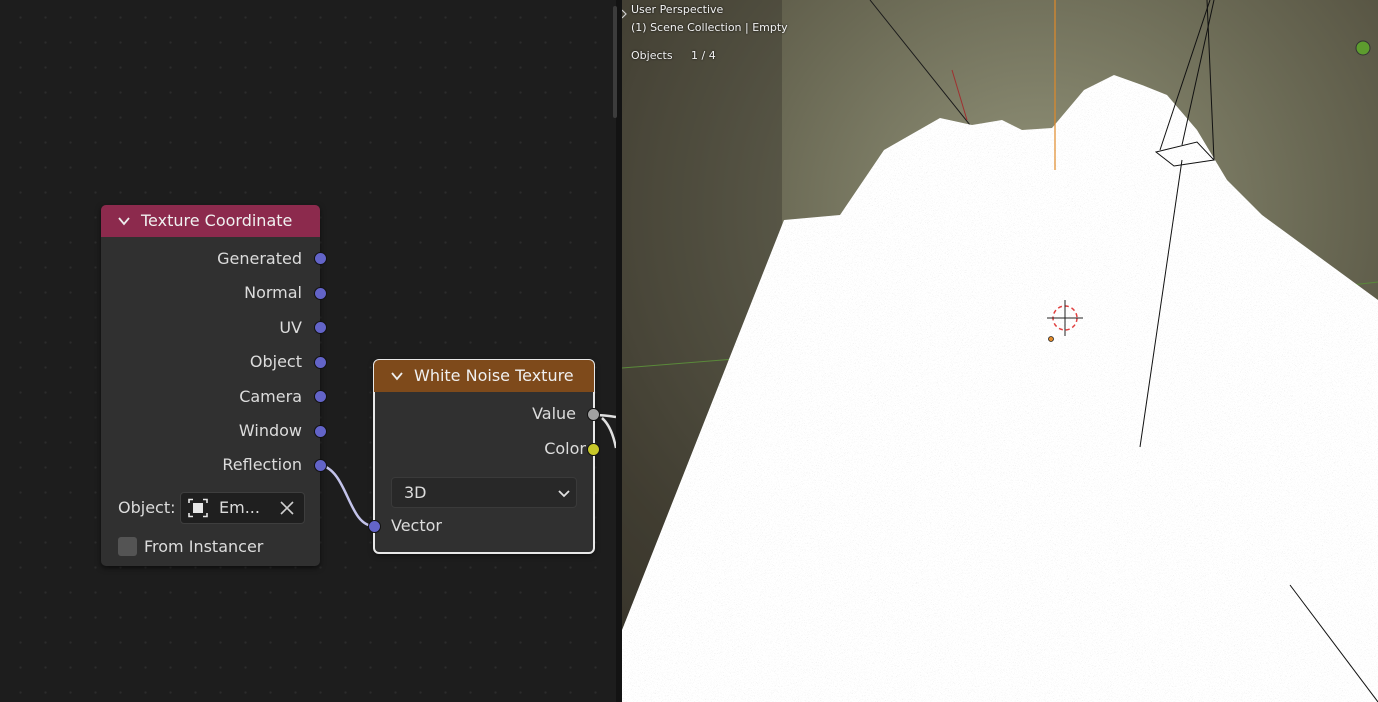  I want to click on node-title: Texture Coordinate, so click(217, 220).